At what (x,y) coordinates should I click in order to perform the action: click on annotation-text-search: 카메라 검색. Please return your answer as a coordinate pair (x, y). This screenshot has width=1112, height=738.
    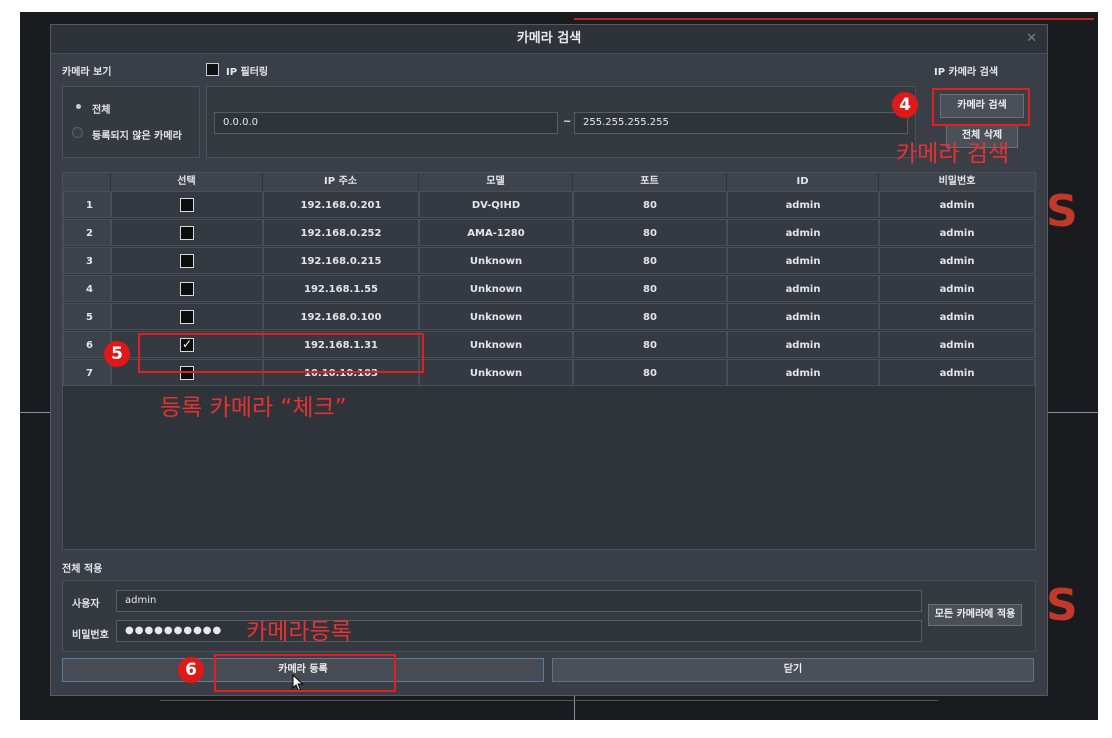
    Looking at the image, I should click on (953, 154).